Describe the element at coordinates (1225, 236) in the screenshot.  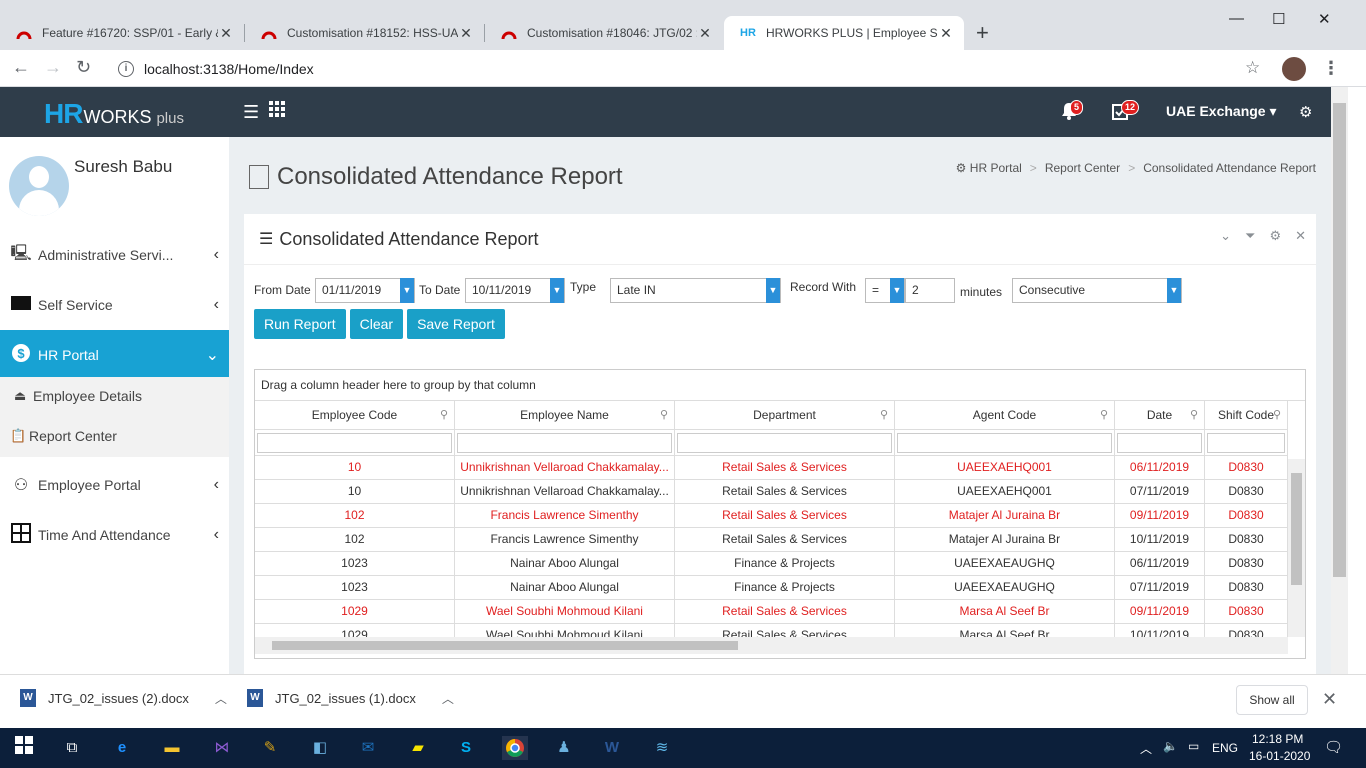
I see `collapse-icon: ⌄` at that location.